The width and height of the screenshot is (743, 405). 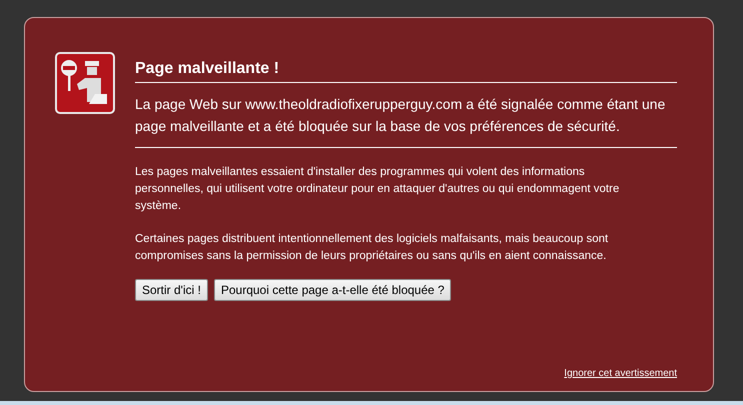 What do you see at coordinates (372, 248) in the screenshot?
I see `explanation-text: Certaines pages distribuent intentionnellement des logiciels malfaisants, mais beaucoup sont compromises sans la permission de leurs propriétaires ou sans qu'ils en aient connaissance.` at bounding box center [372, 248].